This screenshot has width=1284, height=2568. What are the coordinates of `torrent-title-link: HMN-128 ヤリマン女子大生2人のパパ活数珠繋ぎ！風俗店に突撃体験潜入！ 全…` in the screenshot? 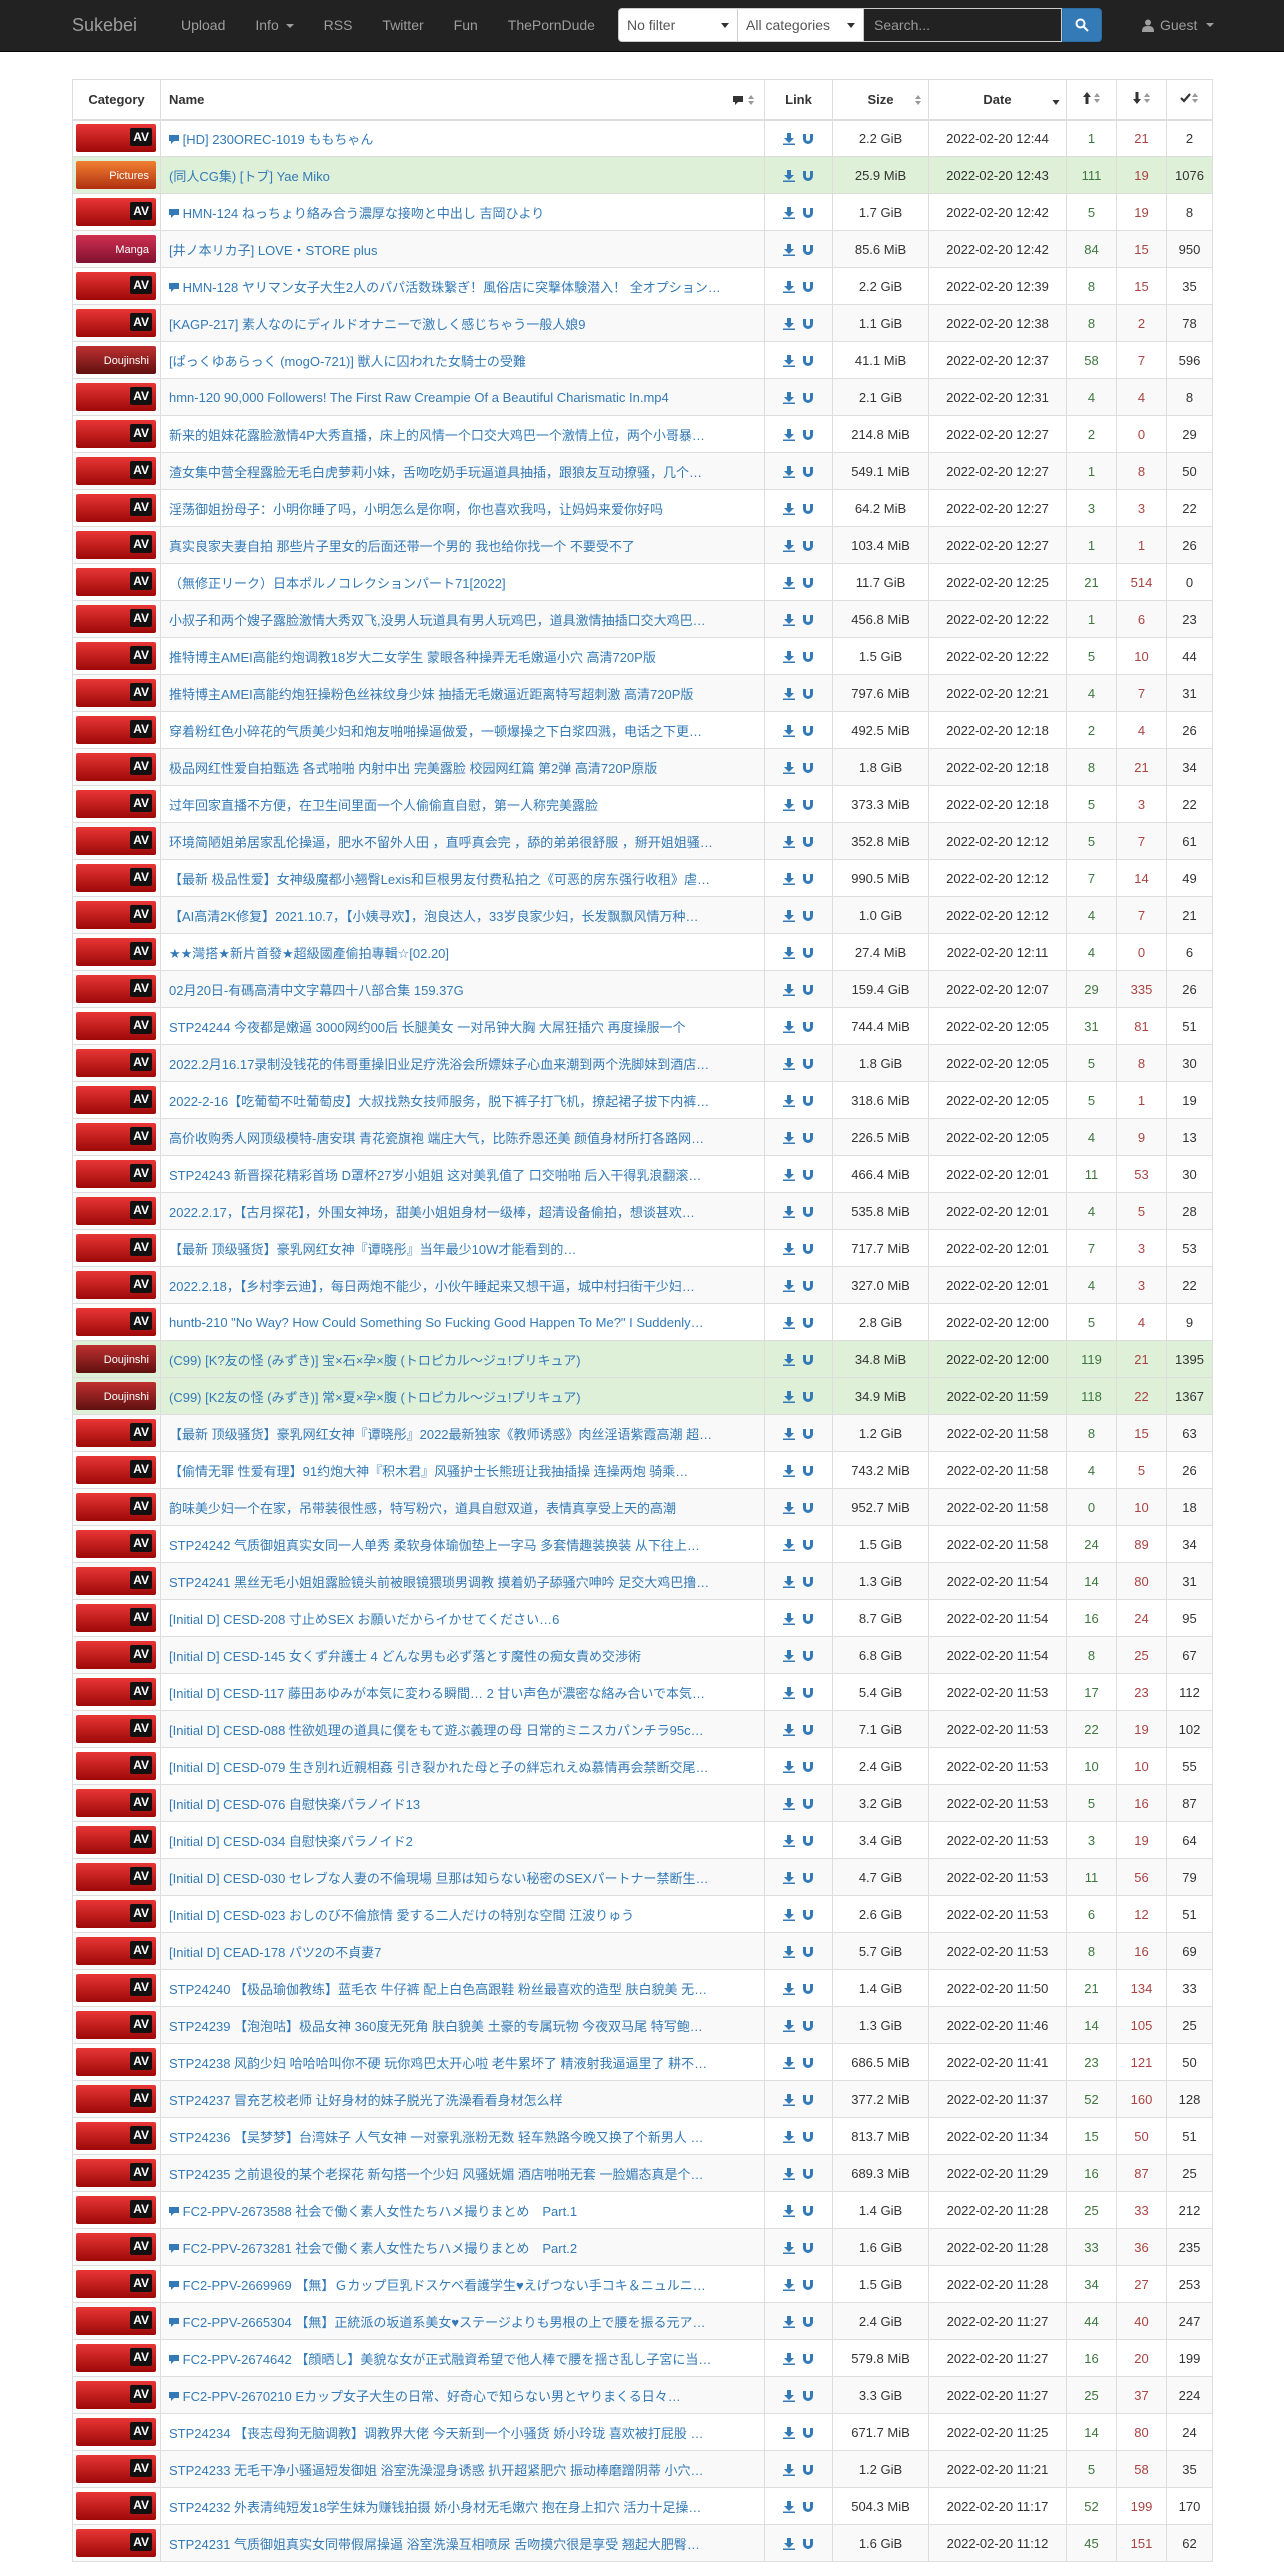 It's located at (452, 287).